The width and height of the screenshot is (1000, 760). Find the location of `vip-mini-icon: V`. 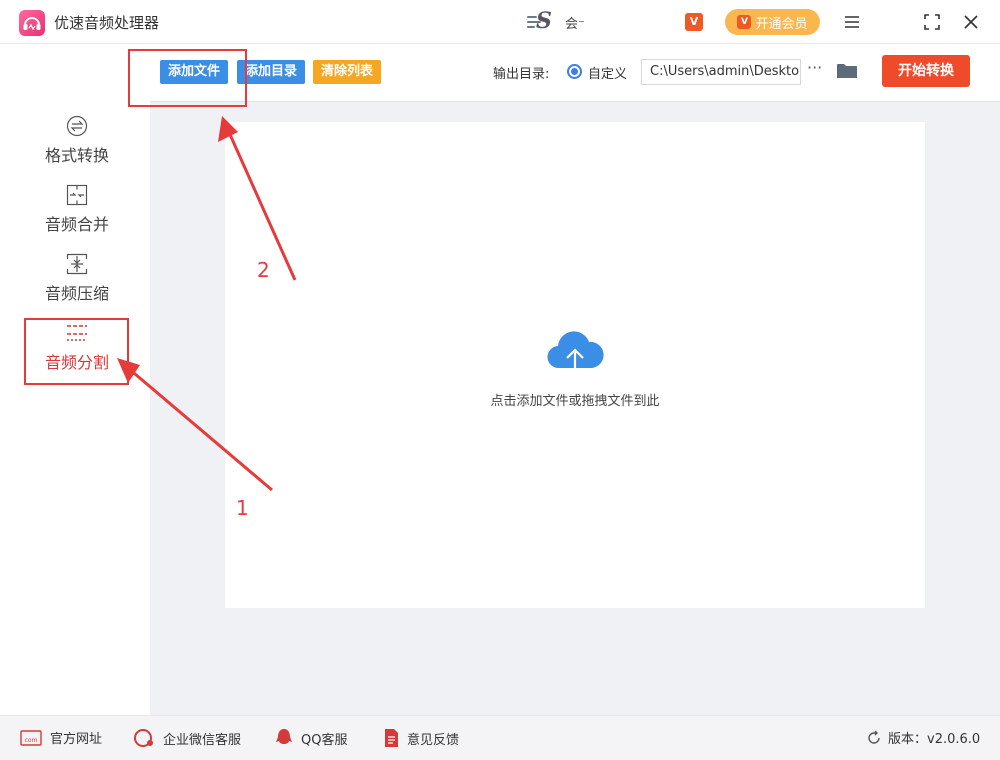

vip-mini-icon: V is located at coordinates (744, 22).